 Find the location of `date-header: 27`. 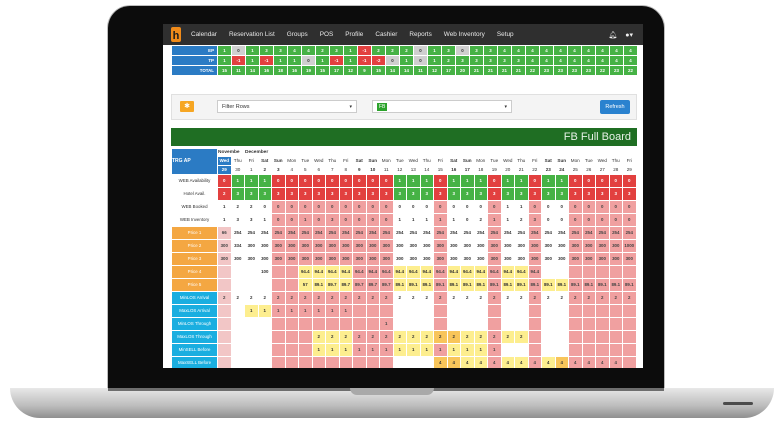

date-header: 27 is located at coordinates (602, 170).